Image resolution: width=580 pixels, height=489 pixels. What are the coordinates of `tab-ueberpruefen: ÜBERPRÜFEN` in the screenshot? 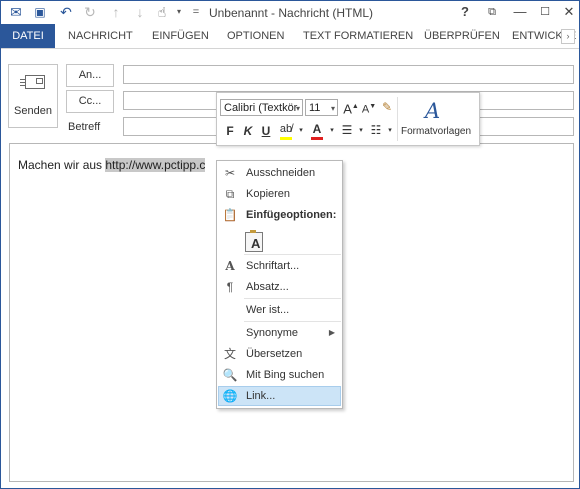 It's located at (462, 36).